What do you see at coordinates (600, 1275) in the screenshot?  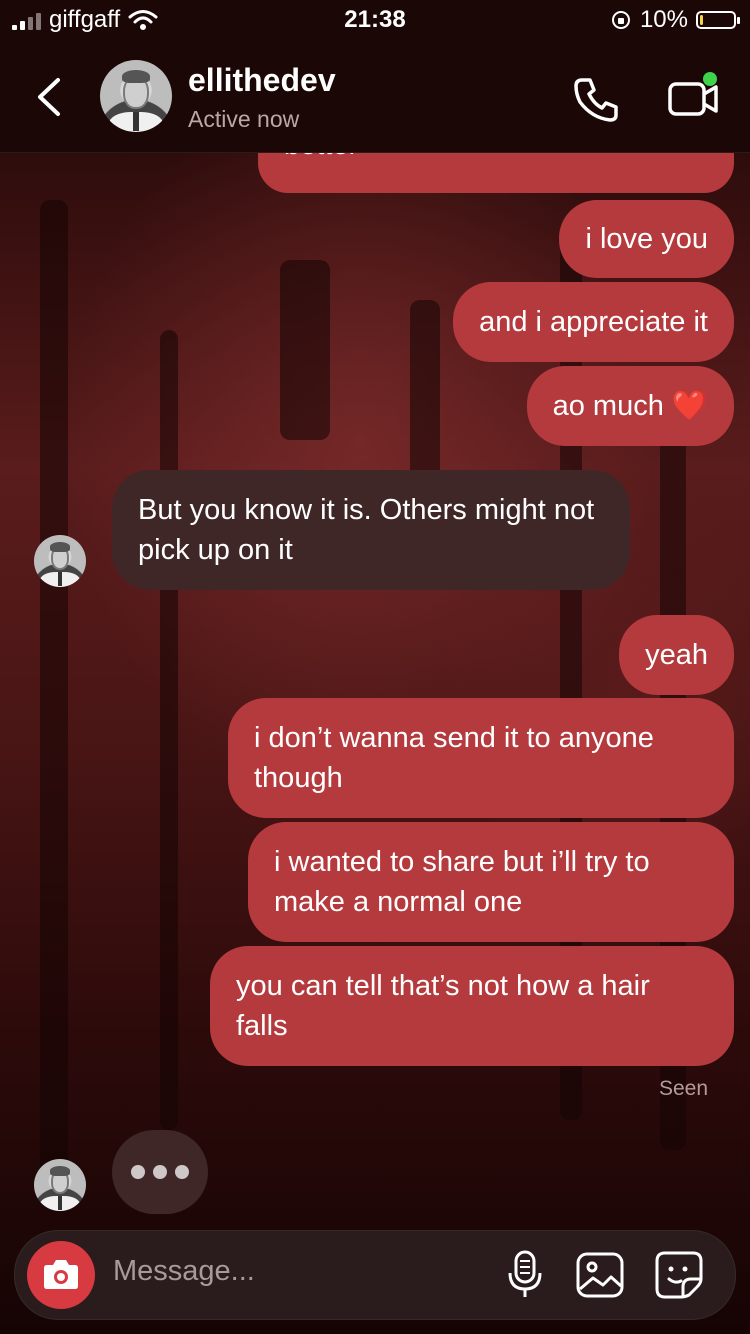 I see `gallery-icon` at bounding box center [600, 1275].